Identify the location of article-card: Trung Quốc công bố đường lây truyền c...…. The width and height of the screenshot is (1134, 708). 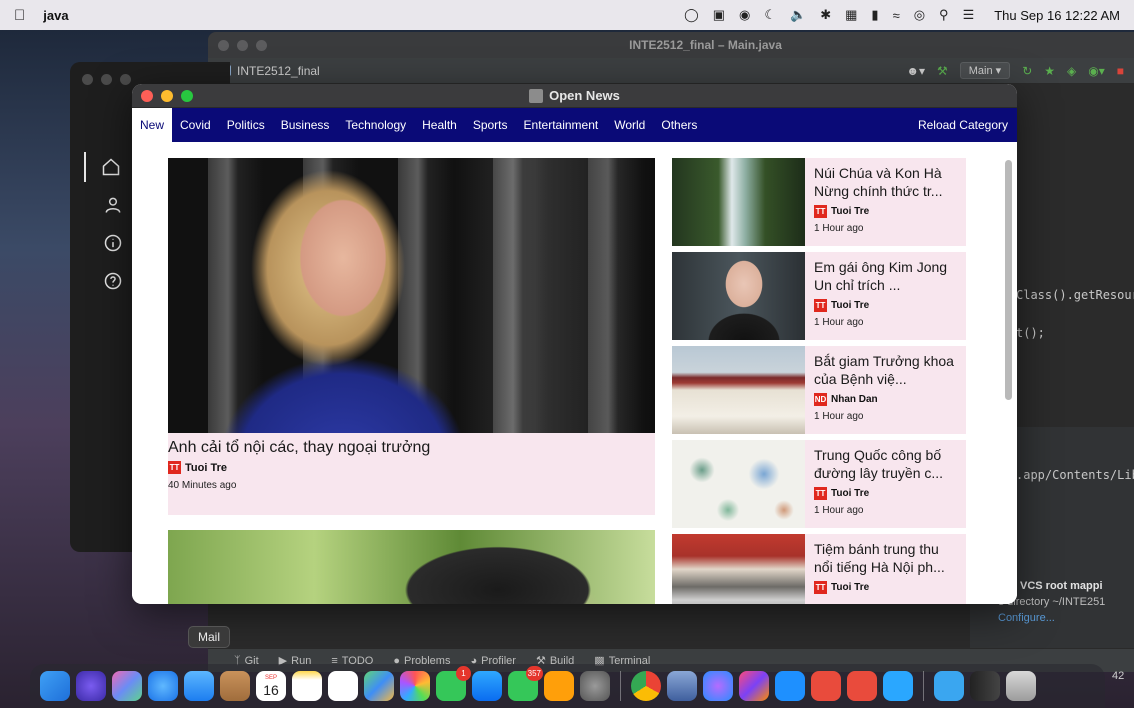
(819, 484).